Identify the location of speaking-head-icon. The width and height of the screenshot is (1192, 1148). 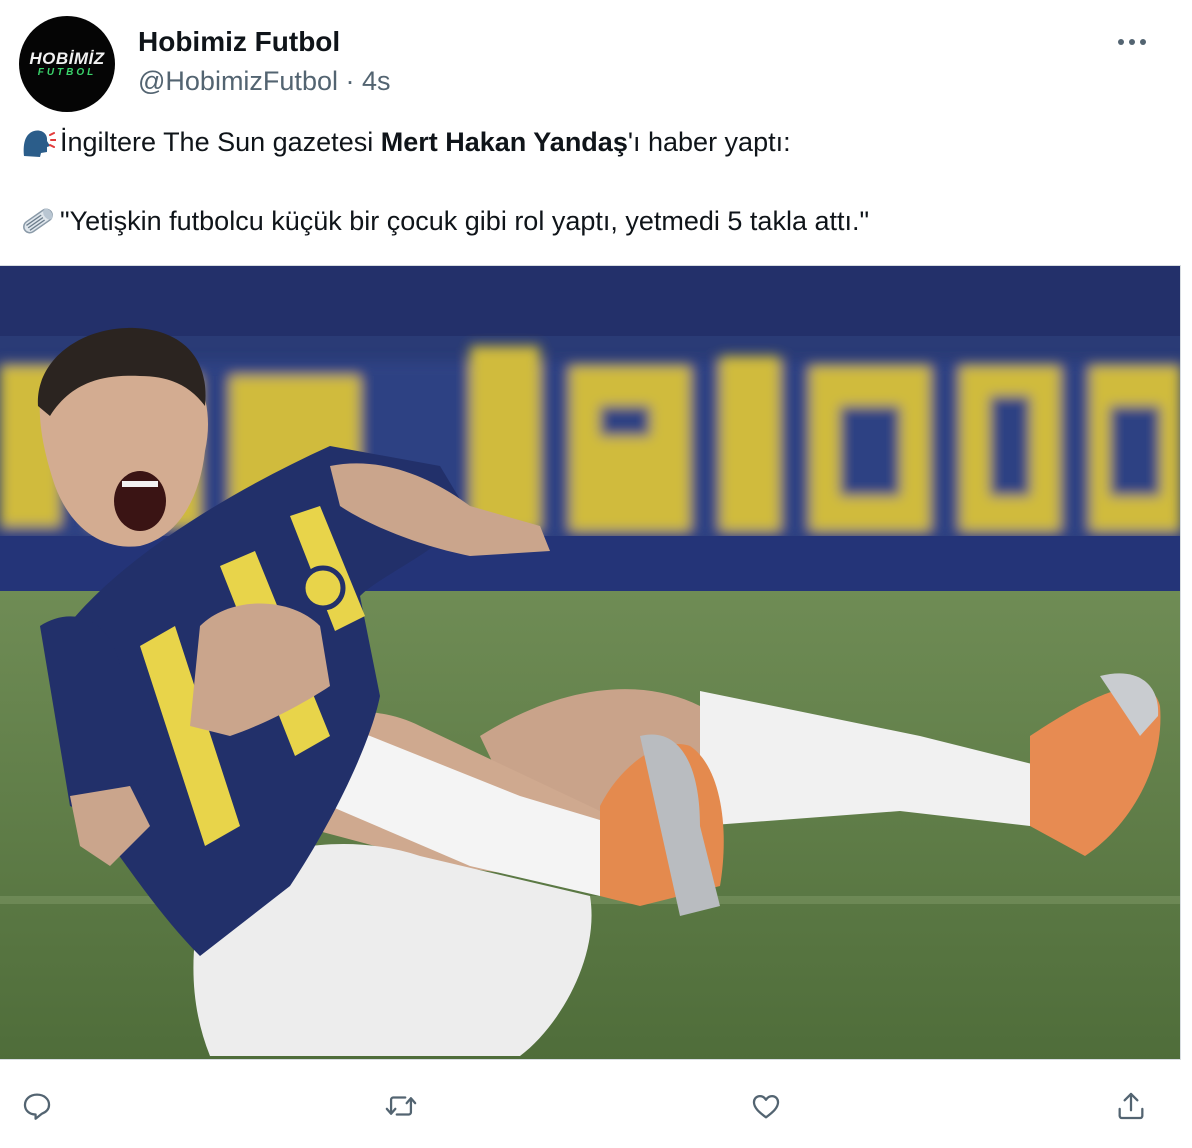
(39, 143).